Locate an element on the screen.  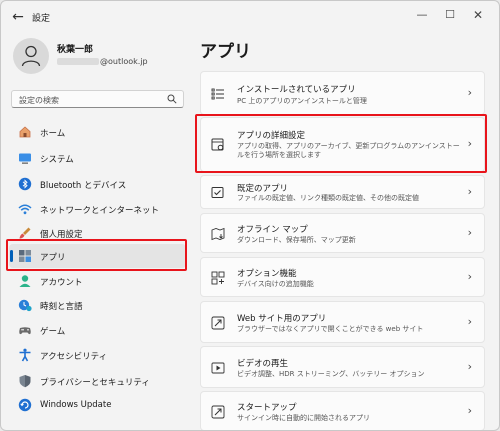
card-description: デバイス向けの追加機能 is located at coordinates (275, 284).